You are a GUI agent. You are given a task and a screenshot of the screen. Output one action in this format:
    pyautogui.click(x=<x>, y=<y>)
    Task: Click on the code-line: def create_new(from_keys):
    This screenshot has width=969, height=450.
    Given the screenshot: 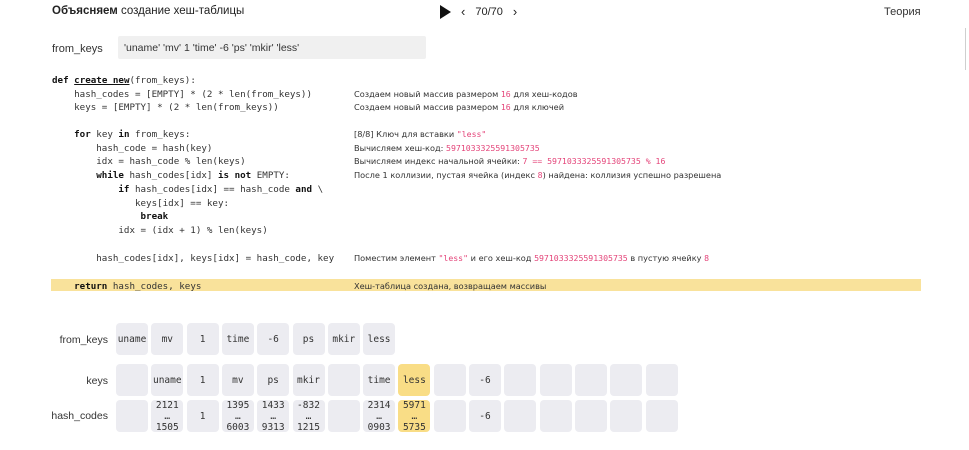 What is the action you would take?
    pyautogui.click(x=124, y=80)
    